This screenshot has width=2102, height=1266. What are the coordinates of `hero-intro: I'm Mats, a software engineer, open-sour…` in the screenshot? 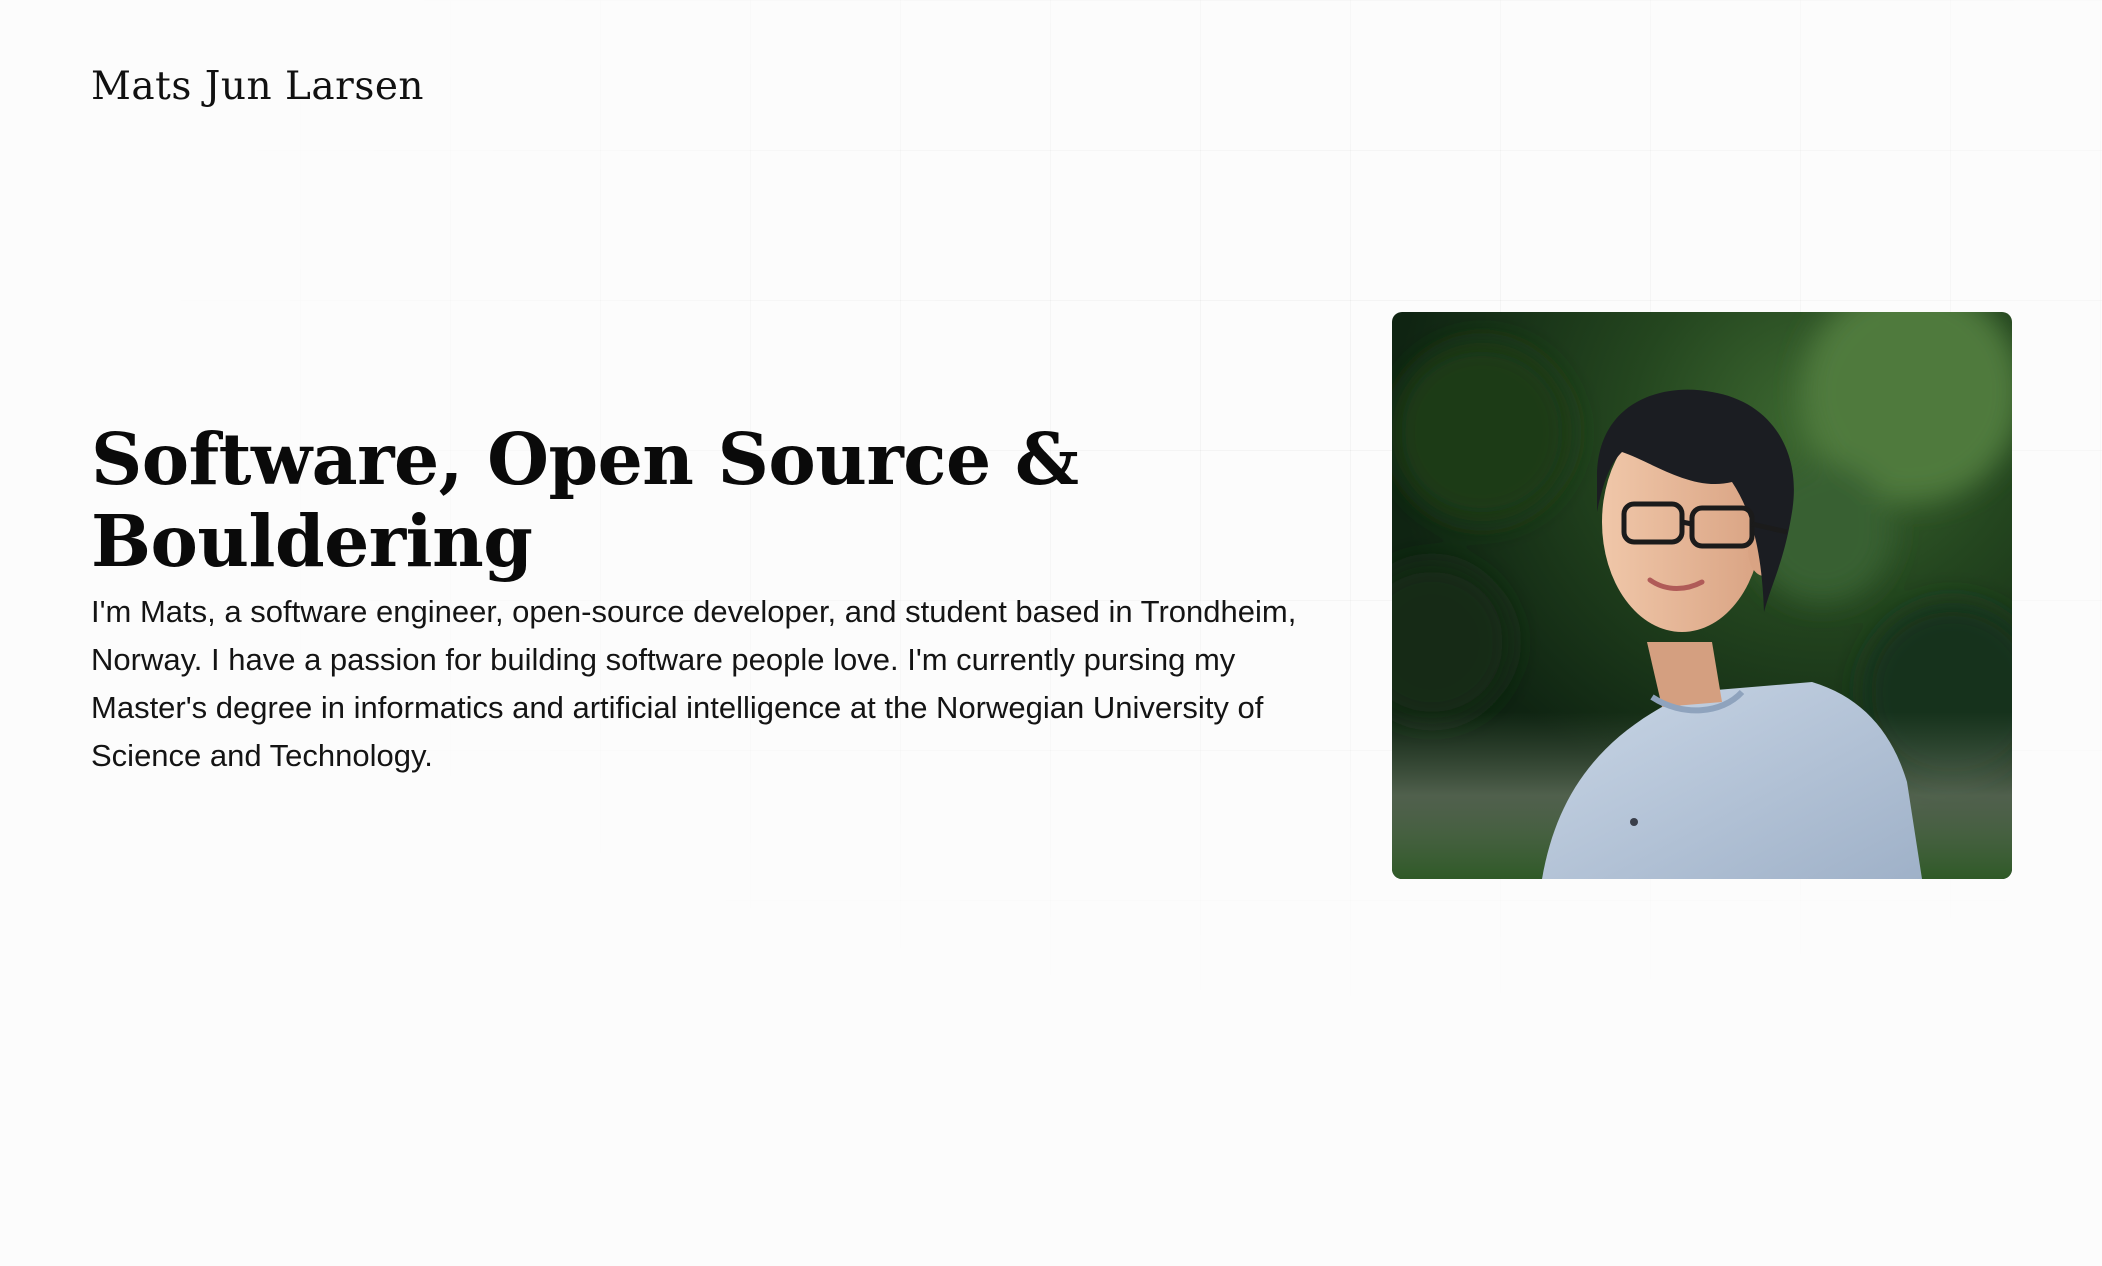 It's located at (694, 683).